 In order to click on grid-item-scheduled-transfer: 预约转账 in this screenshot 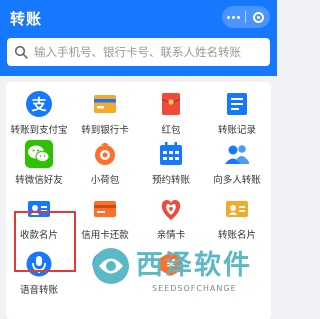, I will do `click(171, 162)`.